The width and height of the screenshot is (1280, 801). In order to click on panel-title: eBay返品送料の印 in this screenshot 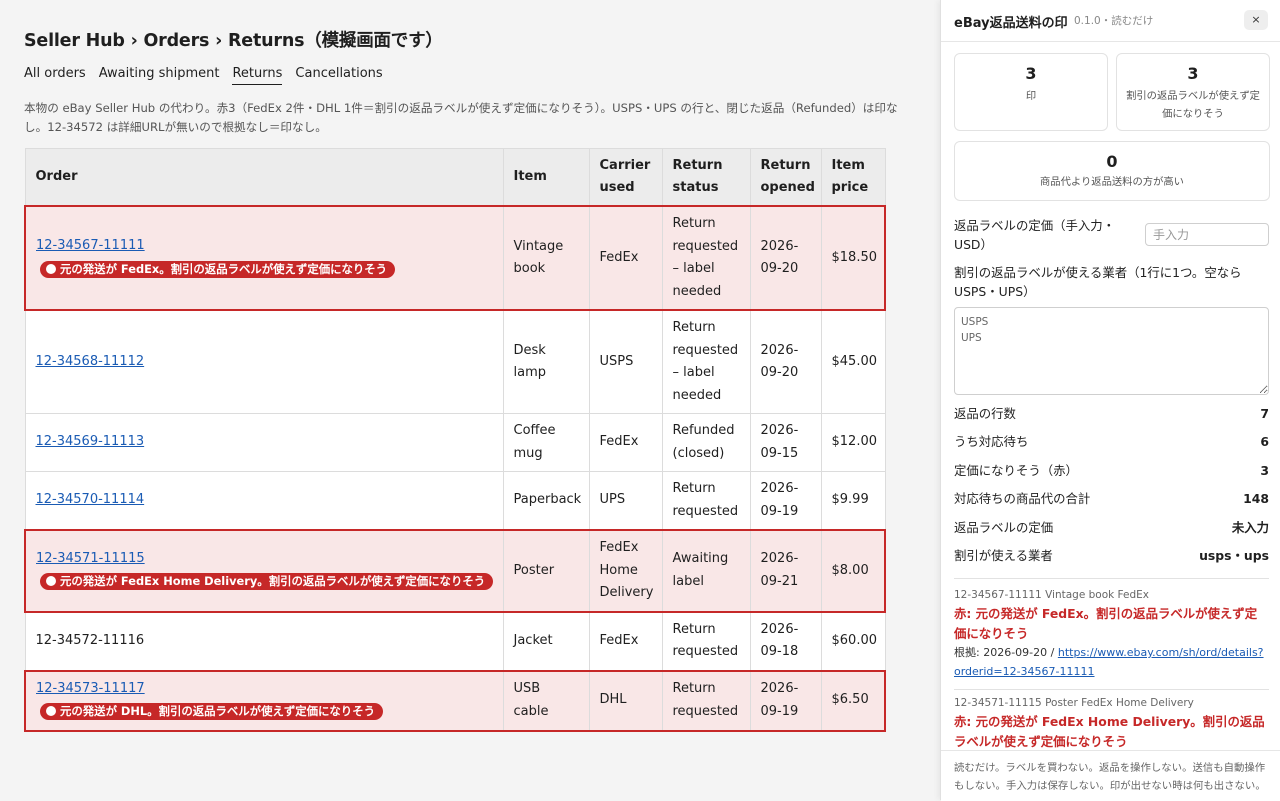, I will do `click(1011, 23)`.